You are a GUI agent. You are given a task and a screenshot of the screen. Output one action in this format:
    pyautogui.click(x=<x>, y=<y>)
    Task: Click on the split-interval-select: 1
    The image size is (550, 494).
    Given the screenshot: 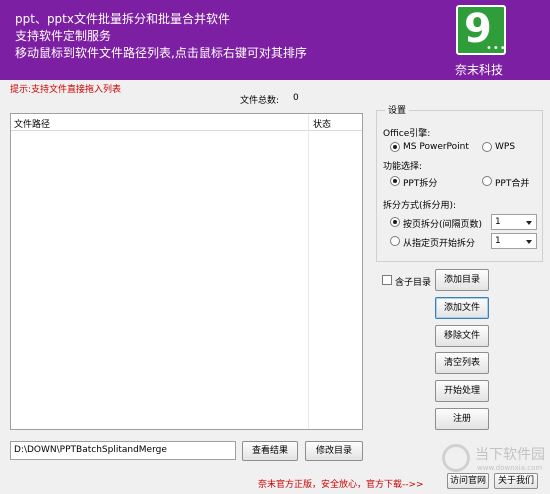 What is the action you would take?
    pyautogui.click(x=514, y=222)
    